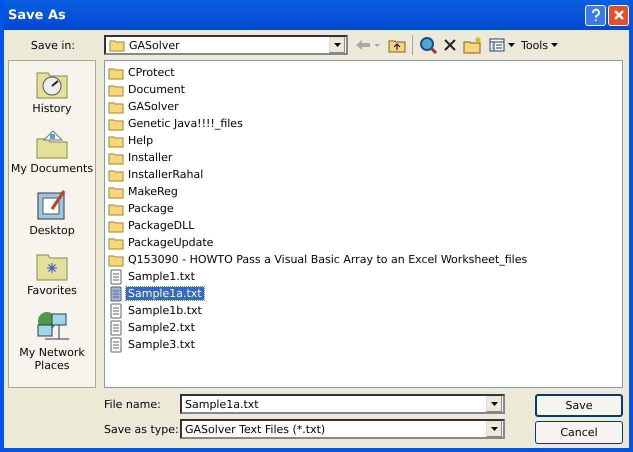 Image resolution: width=633 pixels, height=452 pixels. What do you see at coordinates (150, 157) in the screenshot?
I see `file-name: Installer` at bounding box center [150, 157].